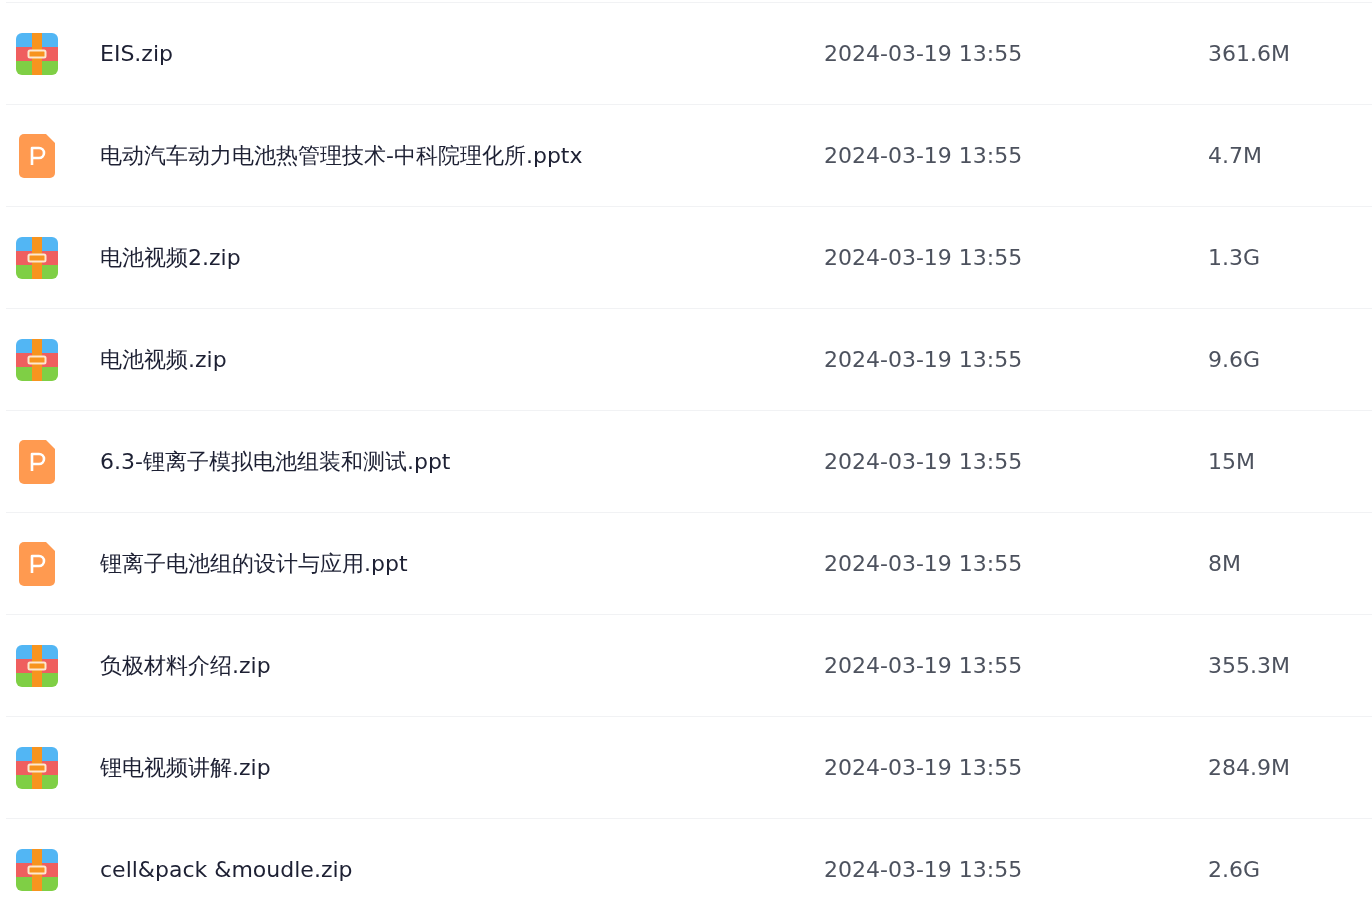  Describe the element at coordinates (1235, 155) in the screenshot. I see `file-size: 4.7M` at that location.